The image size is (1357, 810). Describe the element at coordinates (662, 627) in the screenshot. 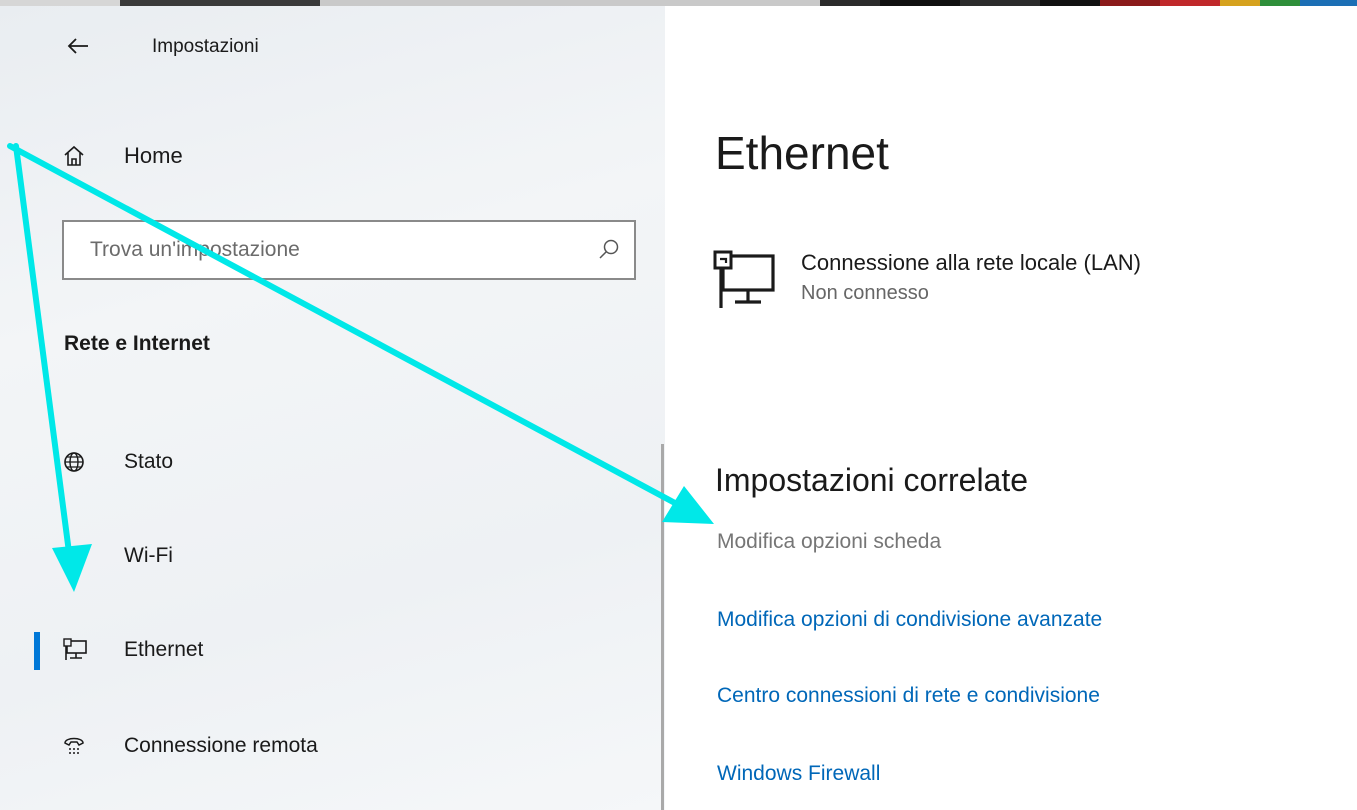

I see `sidebar-scrollbar` at that location.